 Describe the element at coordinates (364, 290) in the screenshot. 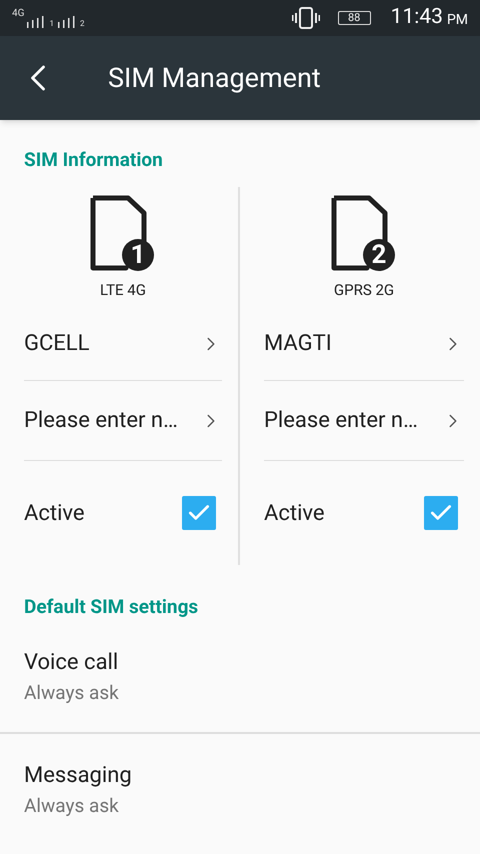

I see `network-type-label: GPRS 2G` at that location.